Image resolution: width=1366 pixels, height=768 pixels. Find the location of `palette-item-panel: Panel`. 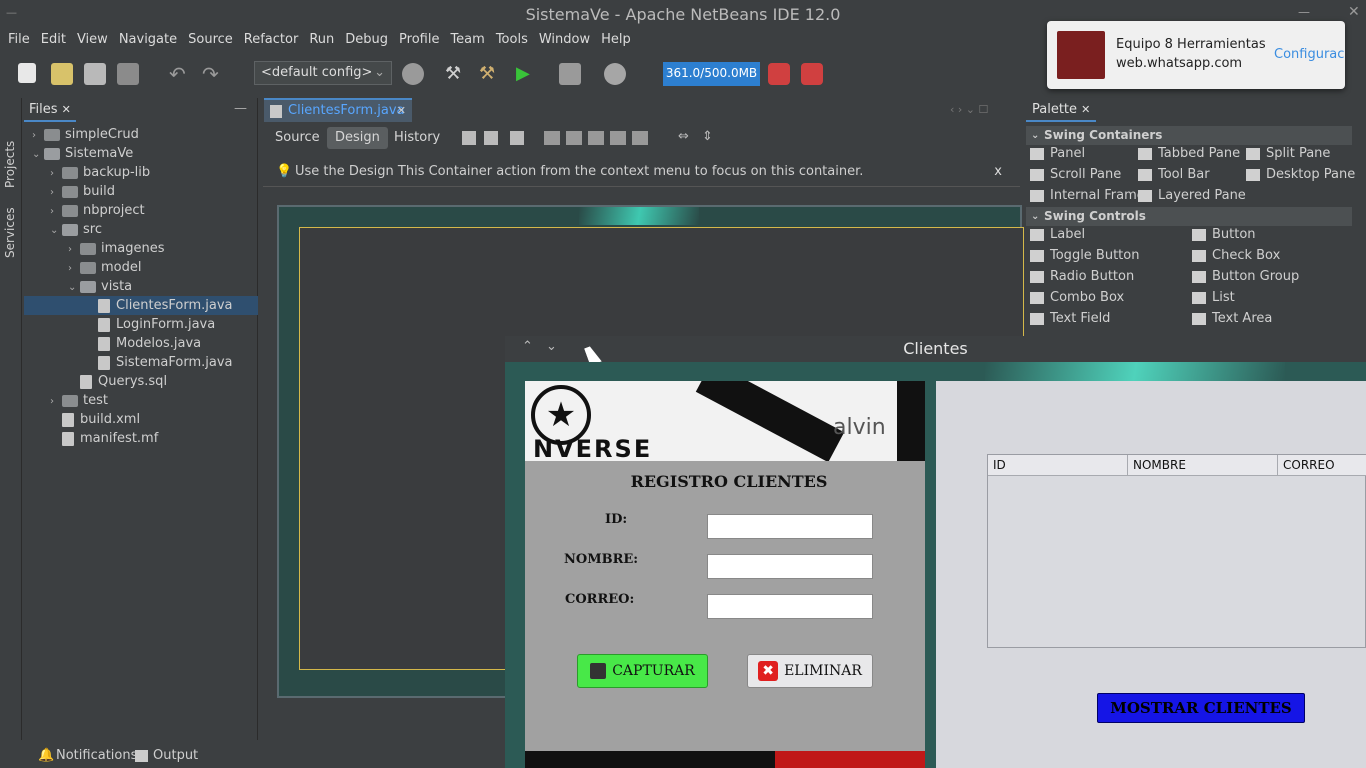

palette-item-panel: Panel is located at coordinates (1057, 154).